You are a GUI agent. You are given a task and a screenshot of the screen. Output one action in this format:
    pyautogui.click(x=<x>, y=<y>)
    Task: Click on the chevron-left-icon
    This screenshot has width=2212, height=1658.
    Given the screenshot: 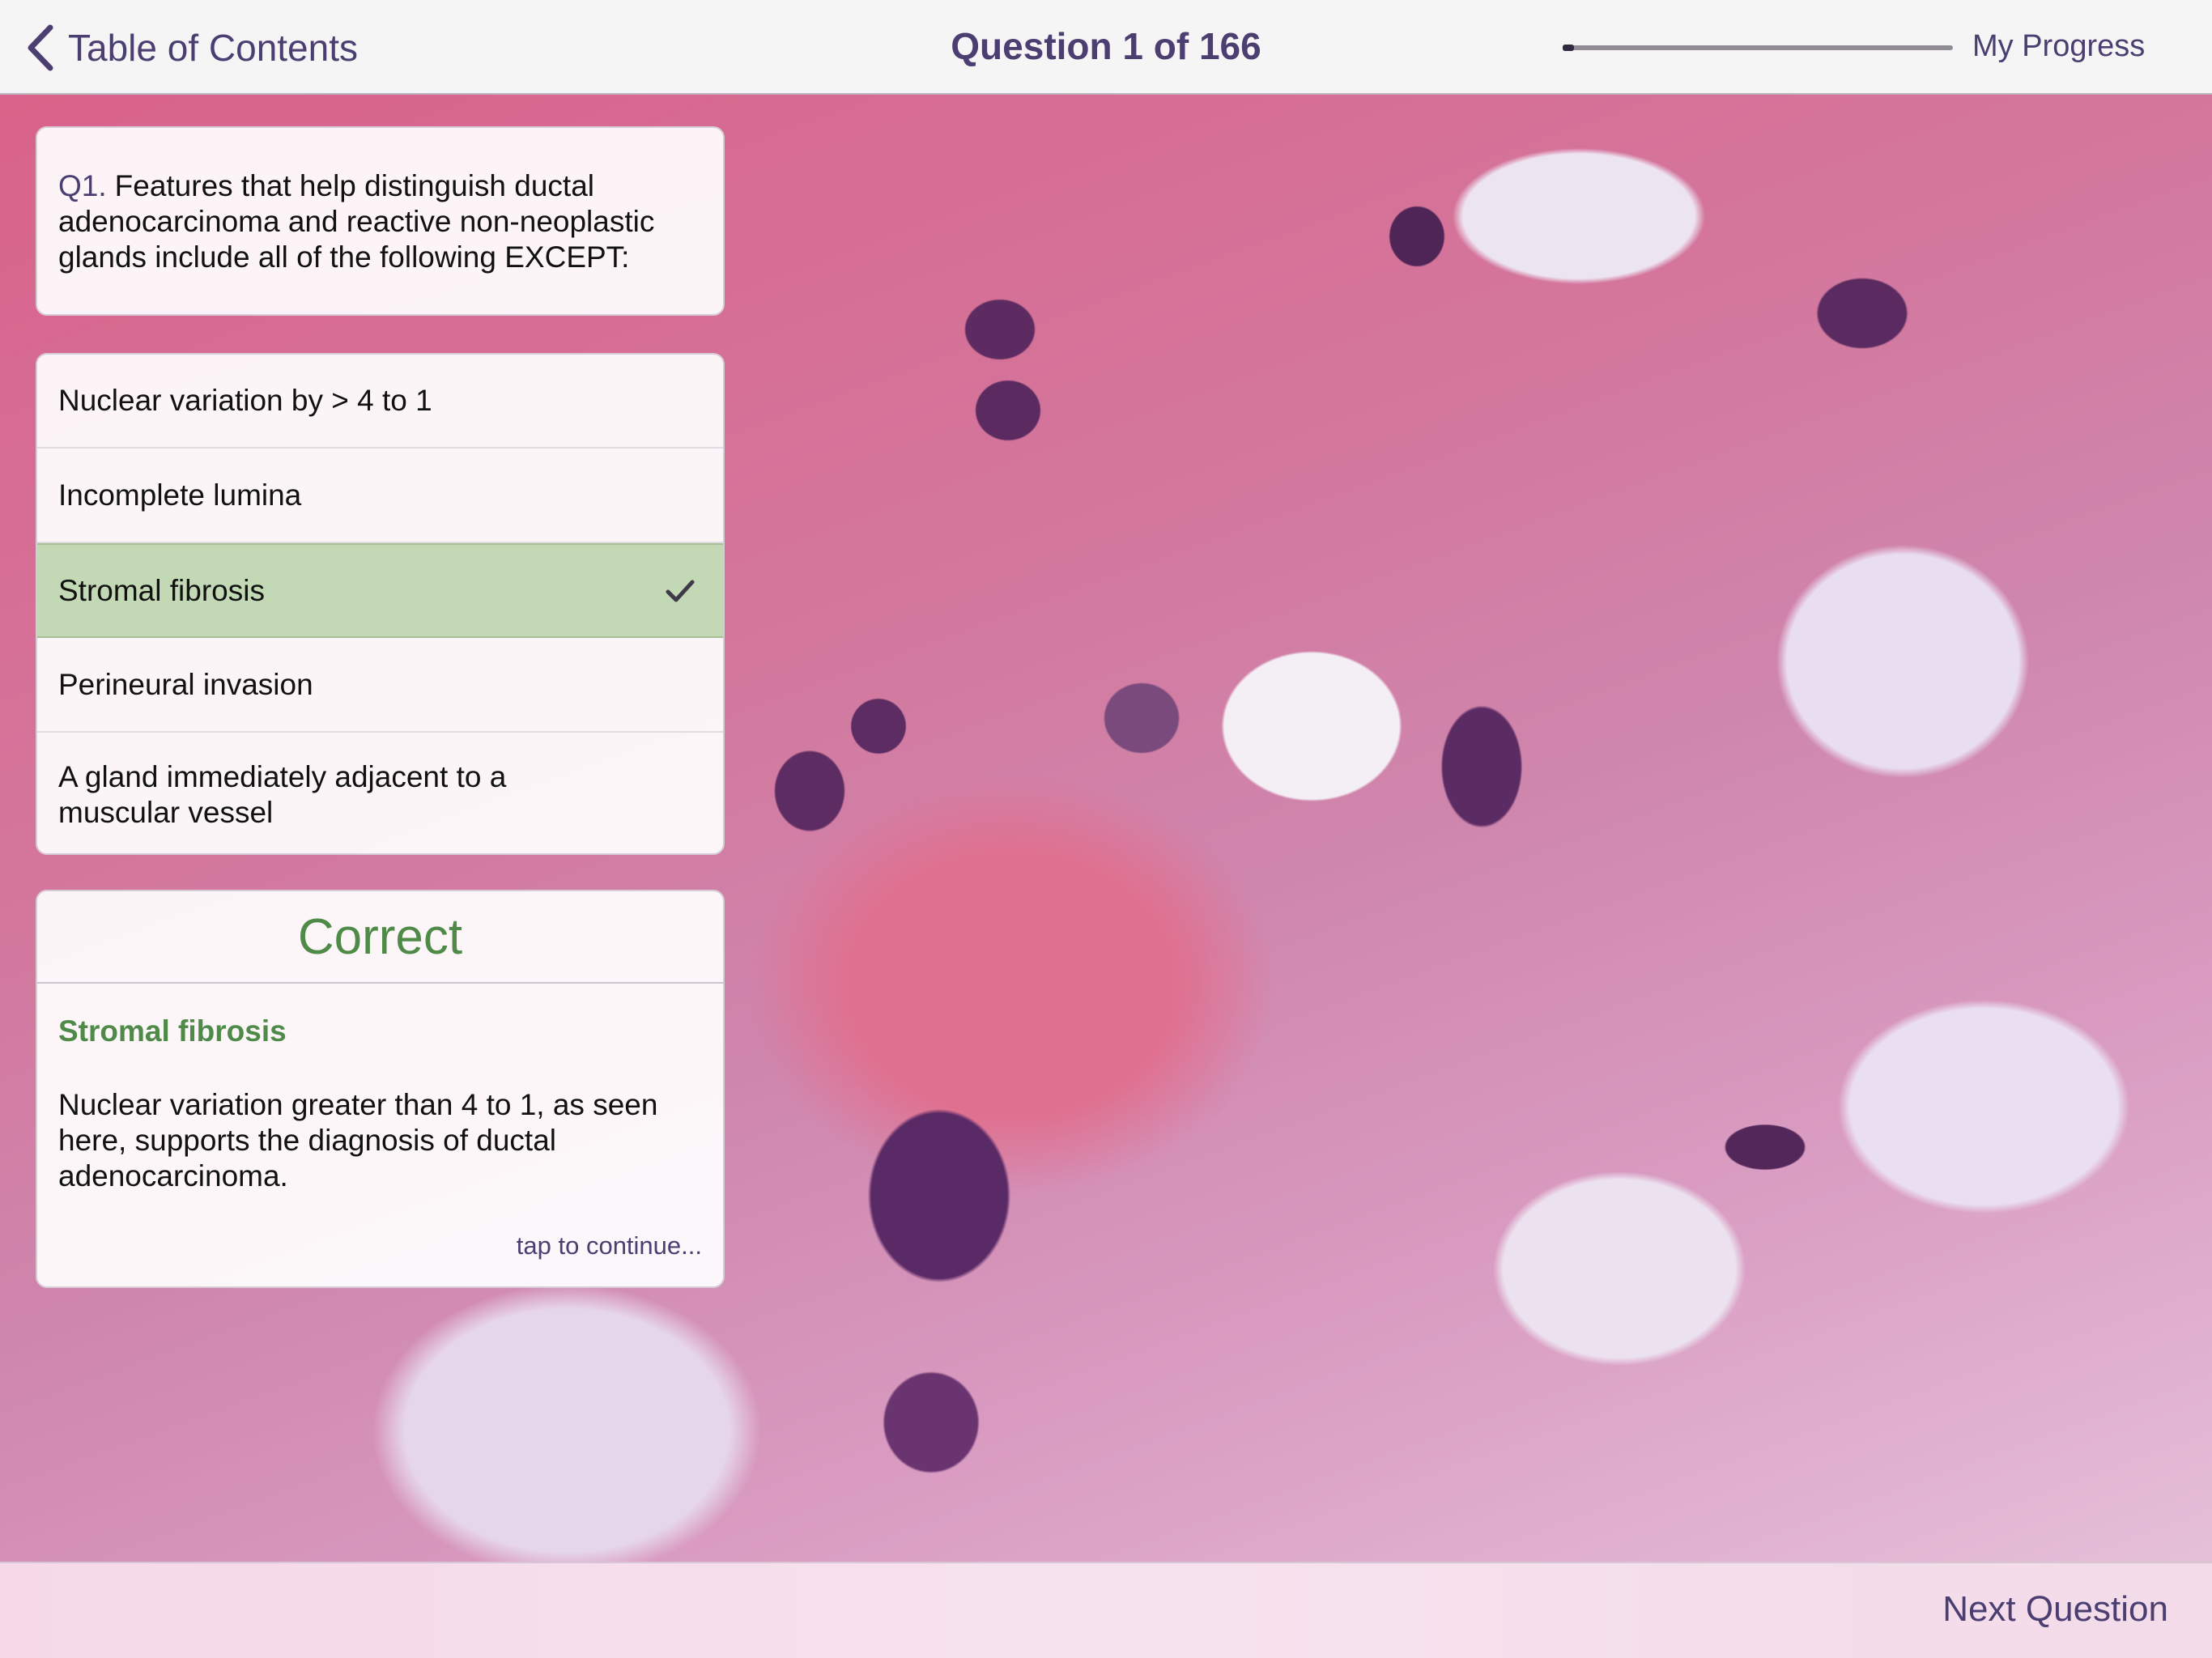 What is the action you would take?
    pyautogui.click(x=41, y=47)
    